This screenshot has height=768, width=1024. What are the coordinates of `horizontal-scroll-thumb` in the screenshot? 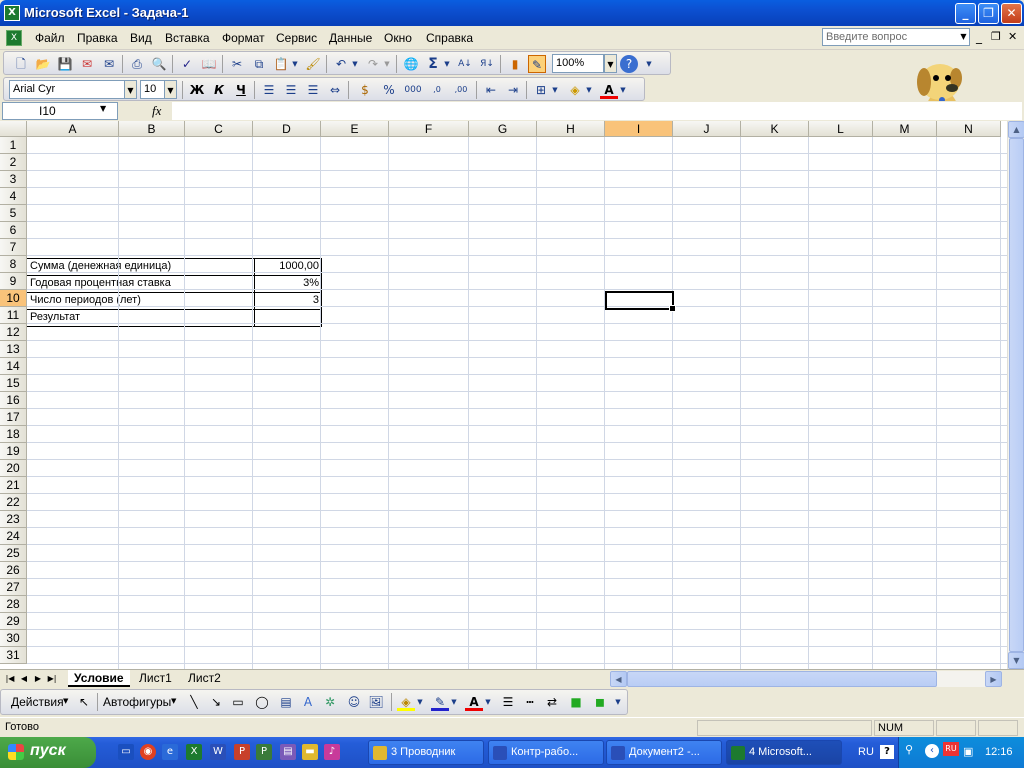 It's located at (782, 679).